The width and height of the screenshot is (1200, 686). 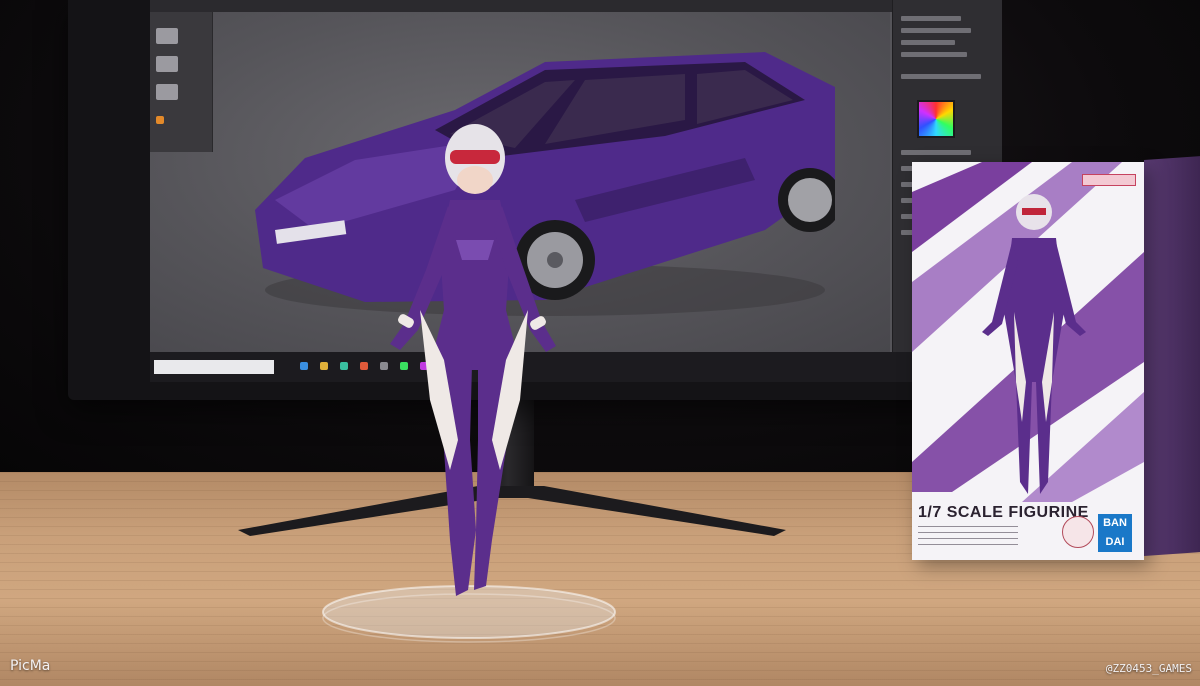 What do you see at coordinates (936, 119) in the screenshot?
I see `color-picker-icon` at bounding box center [936, 119].